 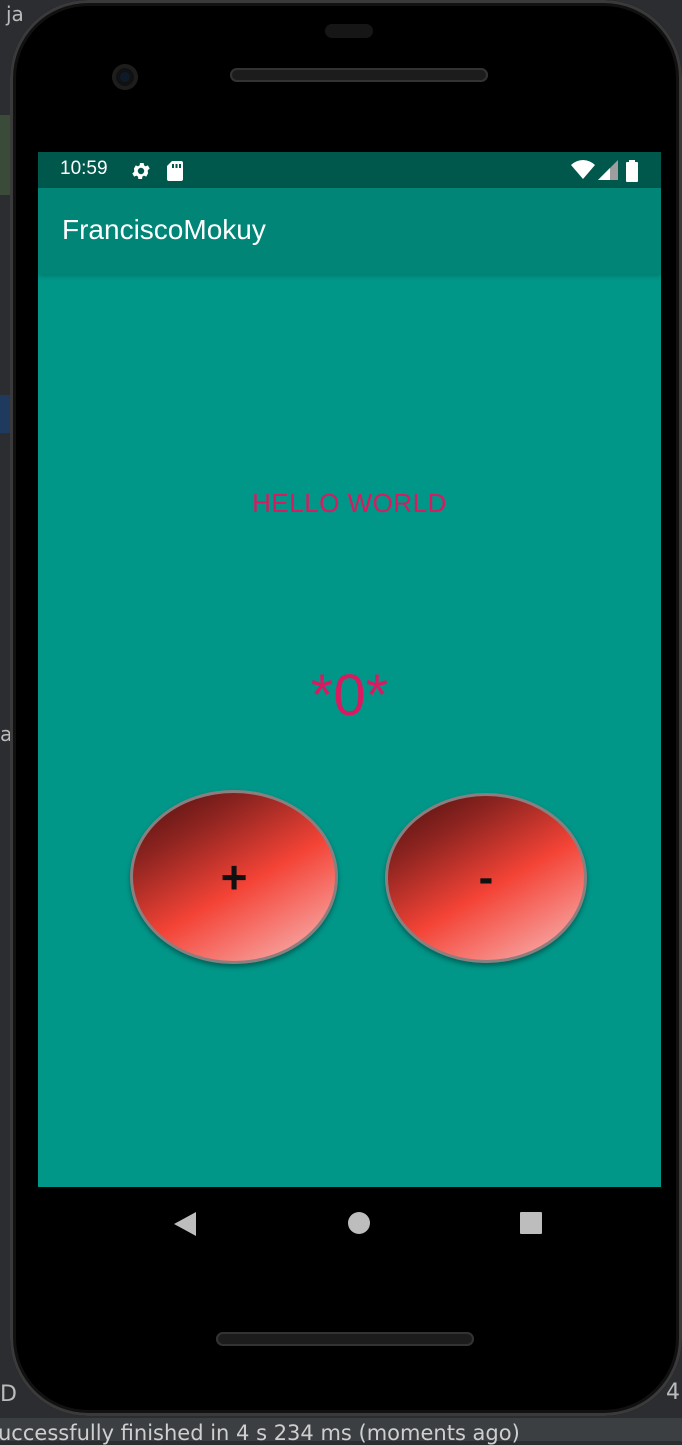 What do you see at coordinates (349, 170) in the screenshot?
I see `status-bar: 10:59` at bounding box center [349, 170].